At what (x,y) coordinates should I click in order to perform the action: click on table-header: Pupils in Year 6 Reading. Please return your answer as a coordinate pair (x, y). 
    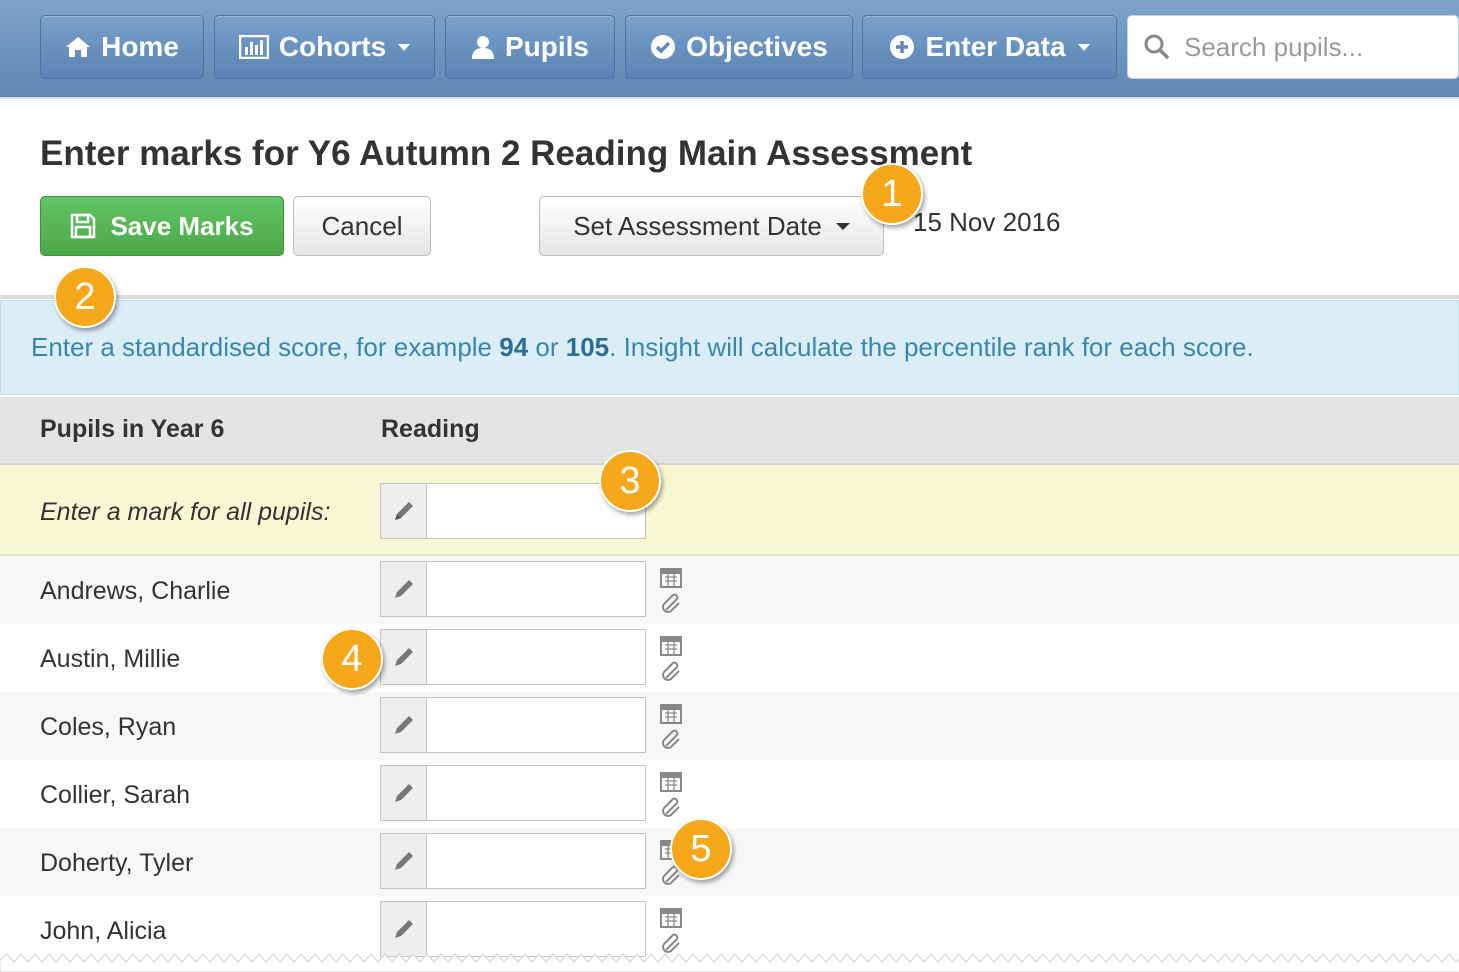
    Looking at the image, I should click on (729, 431).